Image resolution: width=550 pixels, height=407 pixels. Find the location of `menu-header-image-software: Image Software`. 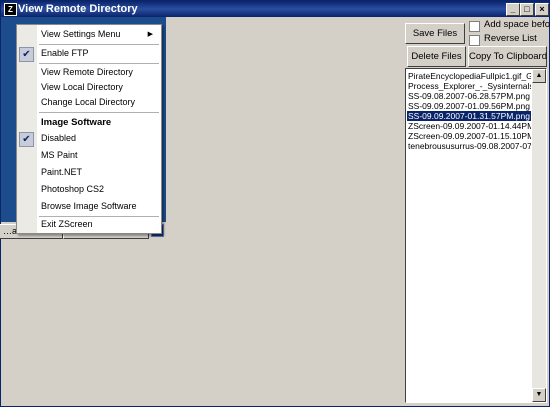

menu-header-image-software: Image Software is located at coordinates (89, 122).